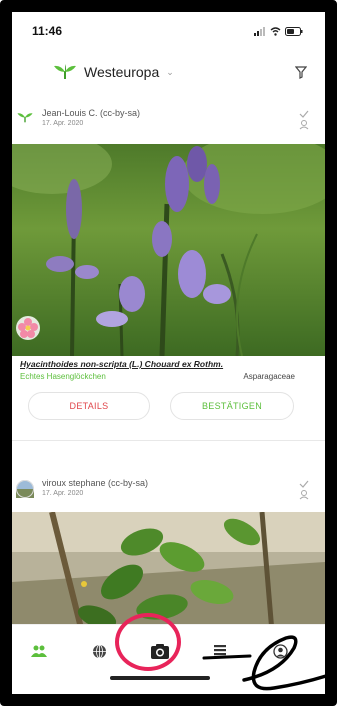  What do you see at coordinates (25, 489) in the screenshot?
I see `avatar` at bounding box center [25, 489].